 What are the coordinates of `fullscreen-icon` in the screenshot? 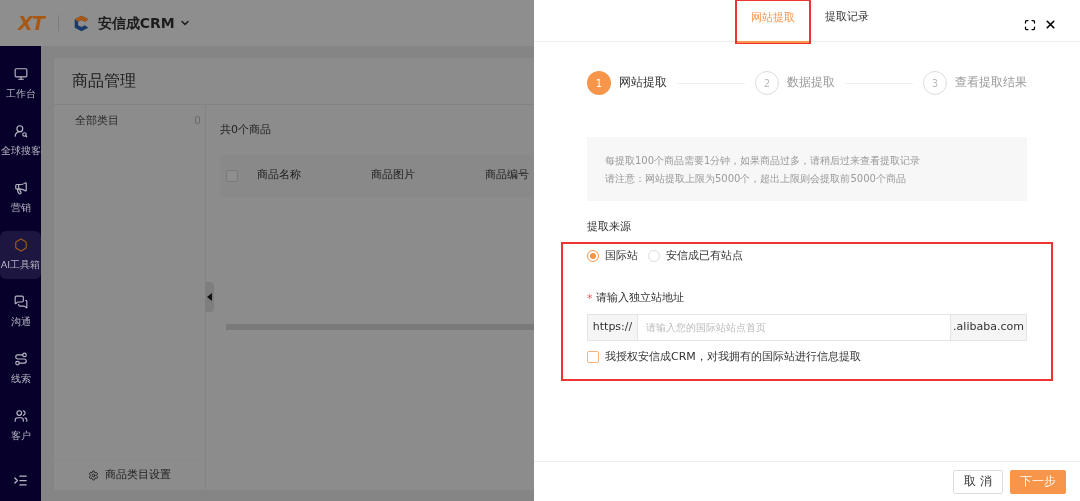 It's located at (1030, 24).